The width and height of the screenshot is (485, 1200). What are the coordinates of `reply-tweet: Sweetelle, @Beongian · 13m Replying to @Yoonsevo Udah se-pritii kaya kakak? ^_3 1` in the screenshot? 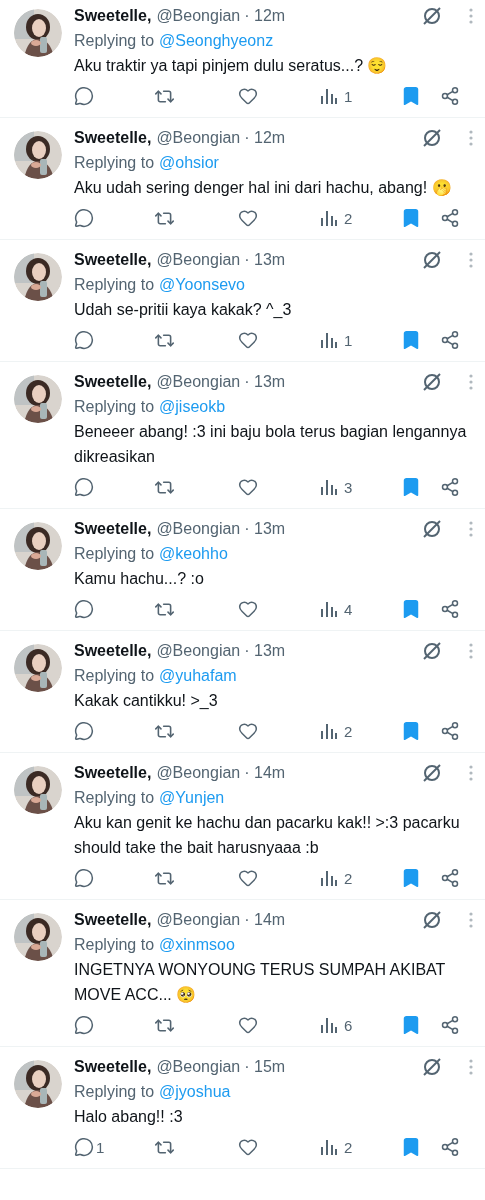 It's located at (242, 301).